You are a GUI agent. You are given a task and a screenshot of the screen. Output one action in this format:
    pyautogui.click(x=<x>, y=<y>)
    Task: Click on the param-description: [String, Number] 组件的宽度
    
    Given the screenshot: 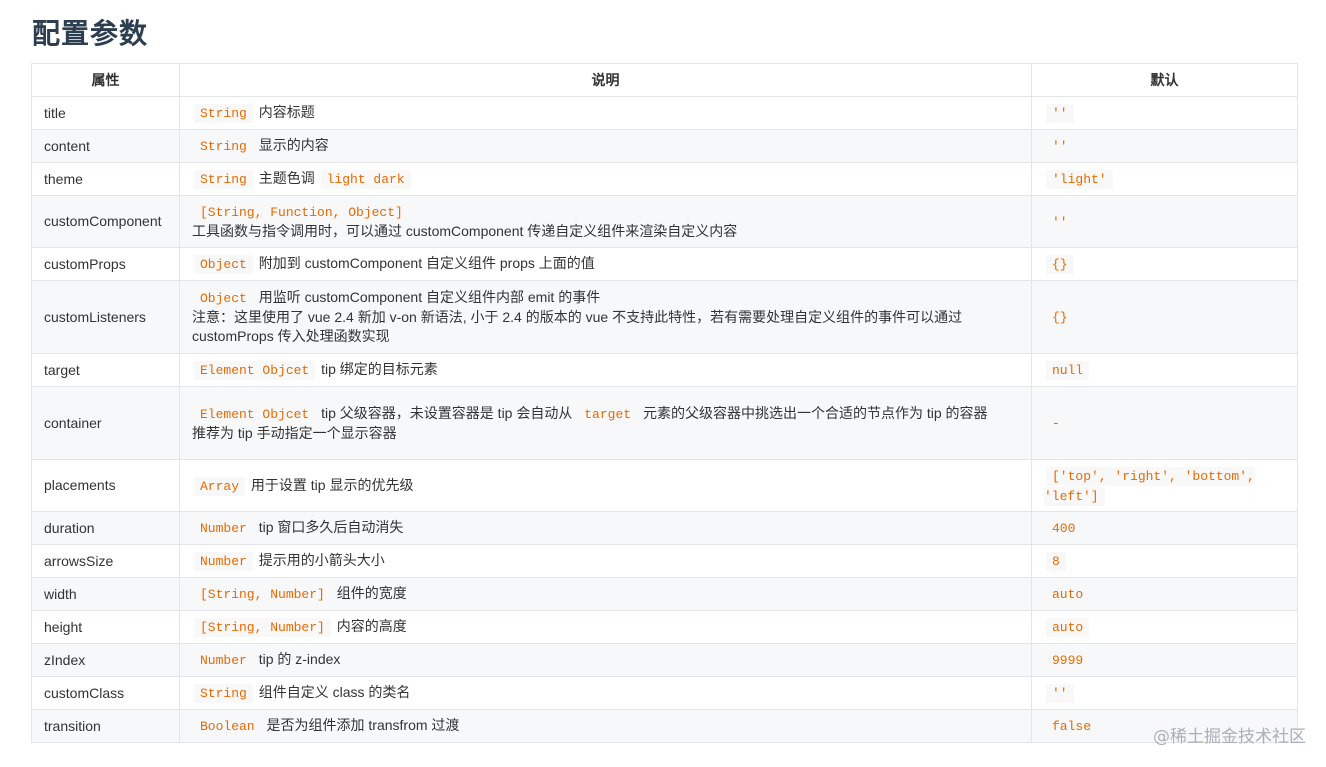 What is the action you would take?
    pyautogui.click(x=605, y=594)
    